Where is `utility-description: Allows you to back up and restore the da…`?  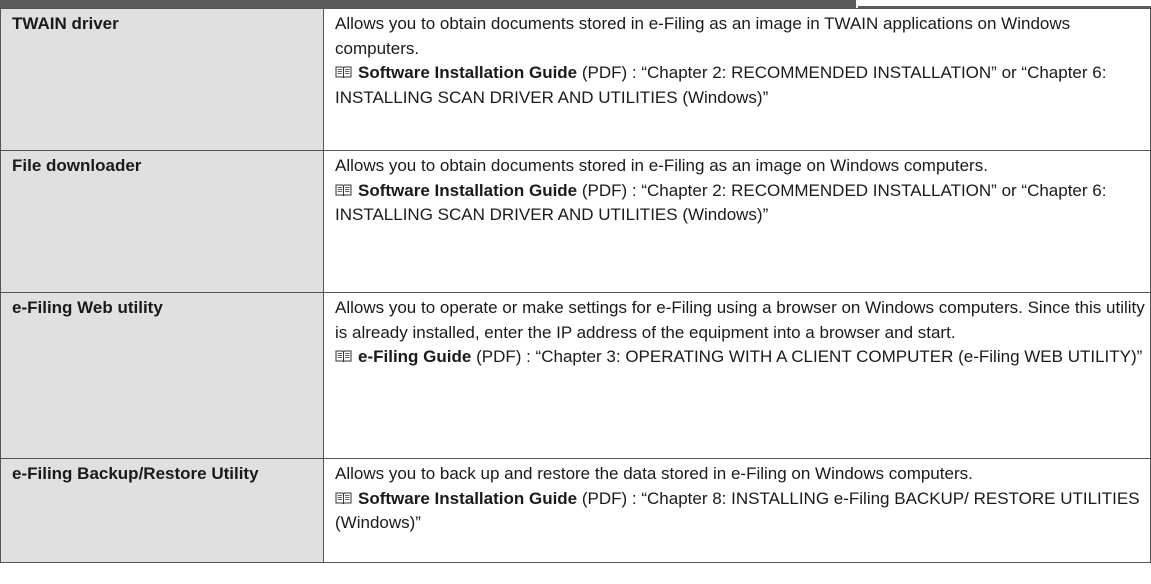 utility-description: Allows you to back up and restore the da… is located at coordinates (654, 473).